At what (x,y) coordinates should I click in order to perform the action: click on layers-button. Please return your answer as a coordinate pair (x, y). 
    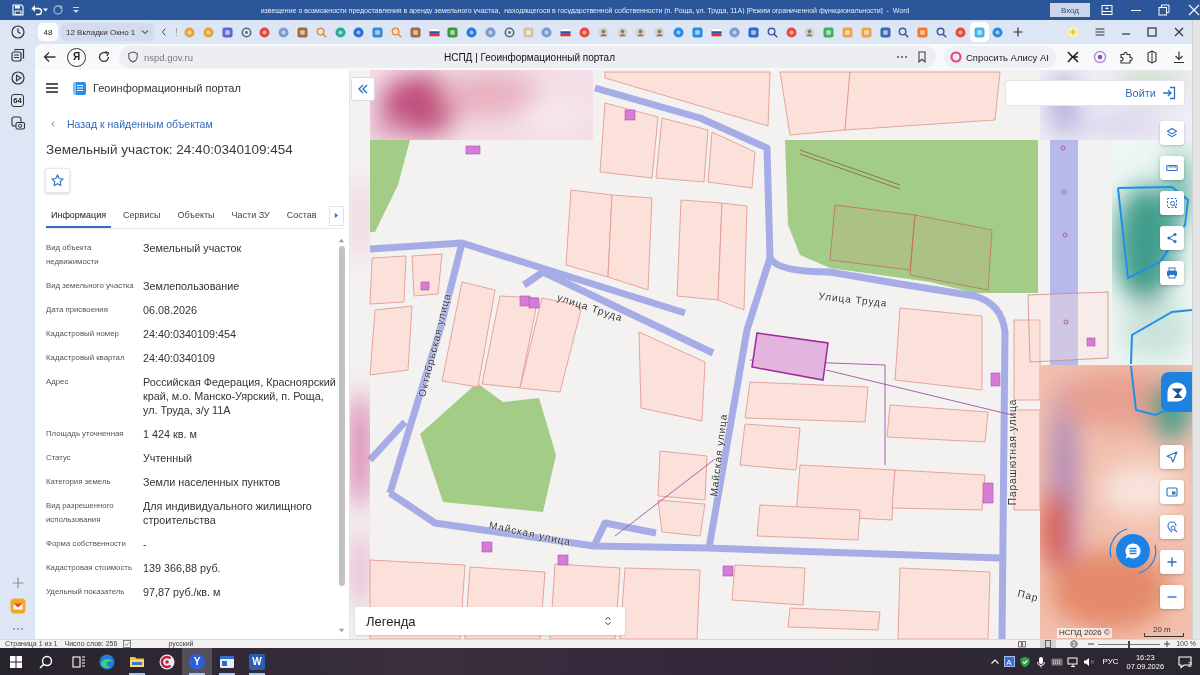
    Looking at the image, I should click on (1172, 133).